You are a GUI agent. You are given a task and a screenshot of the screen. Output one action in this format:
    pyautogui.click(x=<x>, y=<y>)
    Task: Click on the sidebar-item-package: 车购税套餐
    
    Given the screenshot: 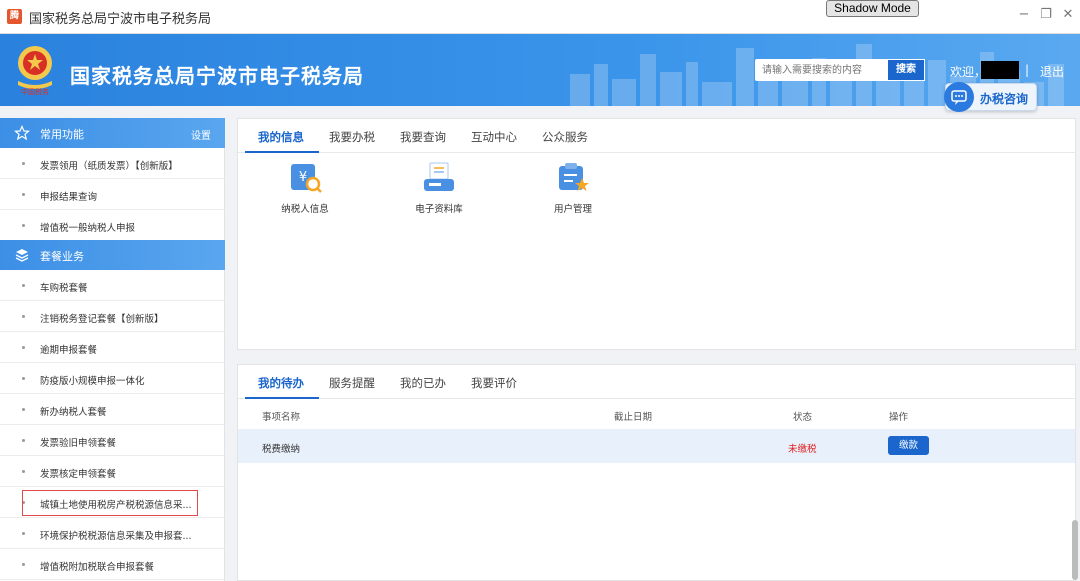 What is the action you would take?
    pyautogui.click(x=112, y=285)
    